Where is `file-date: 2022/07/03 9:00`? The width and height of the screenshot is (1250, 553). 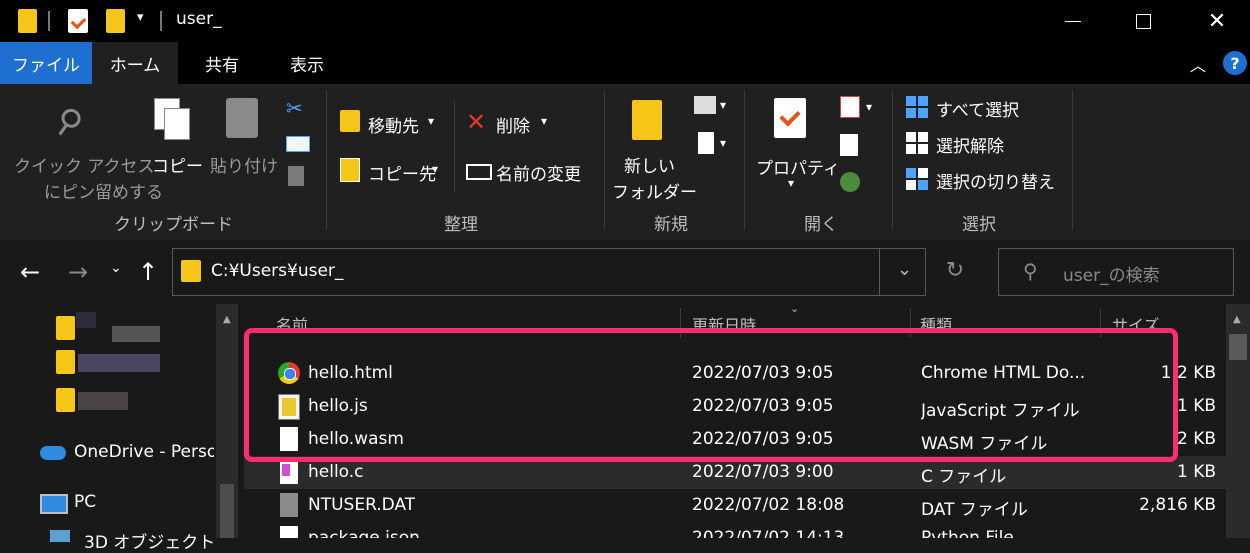 file-date: 2022/07/03 9:00 is located at coordinates (763, 472).